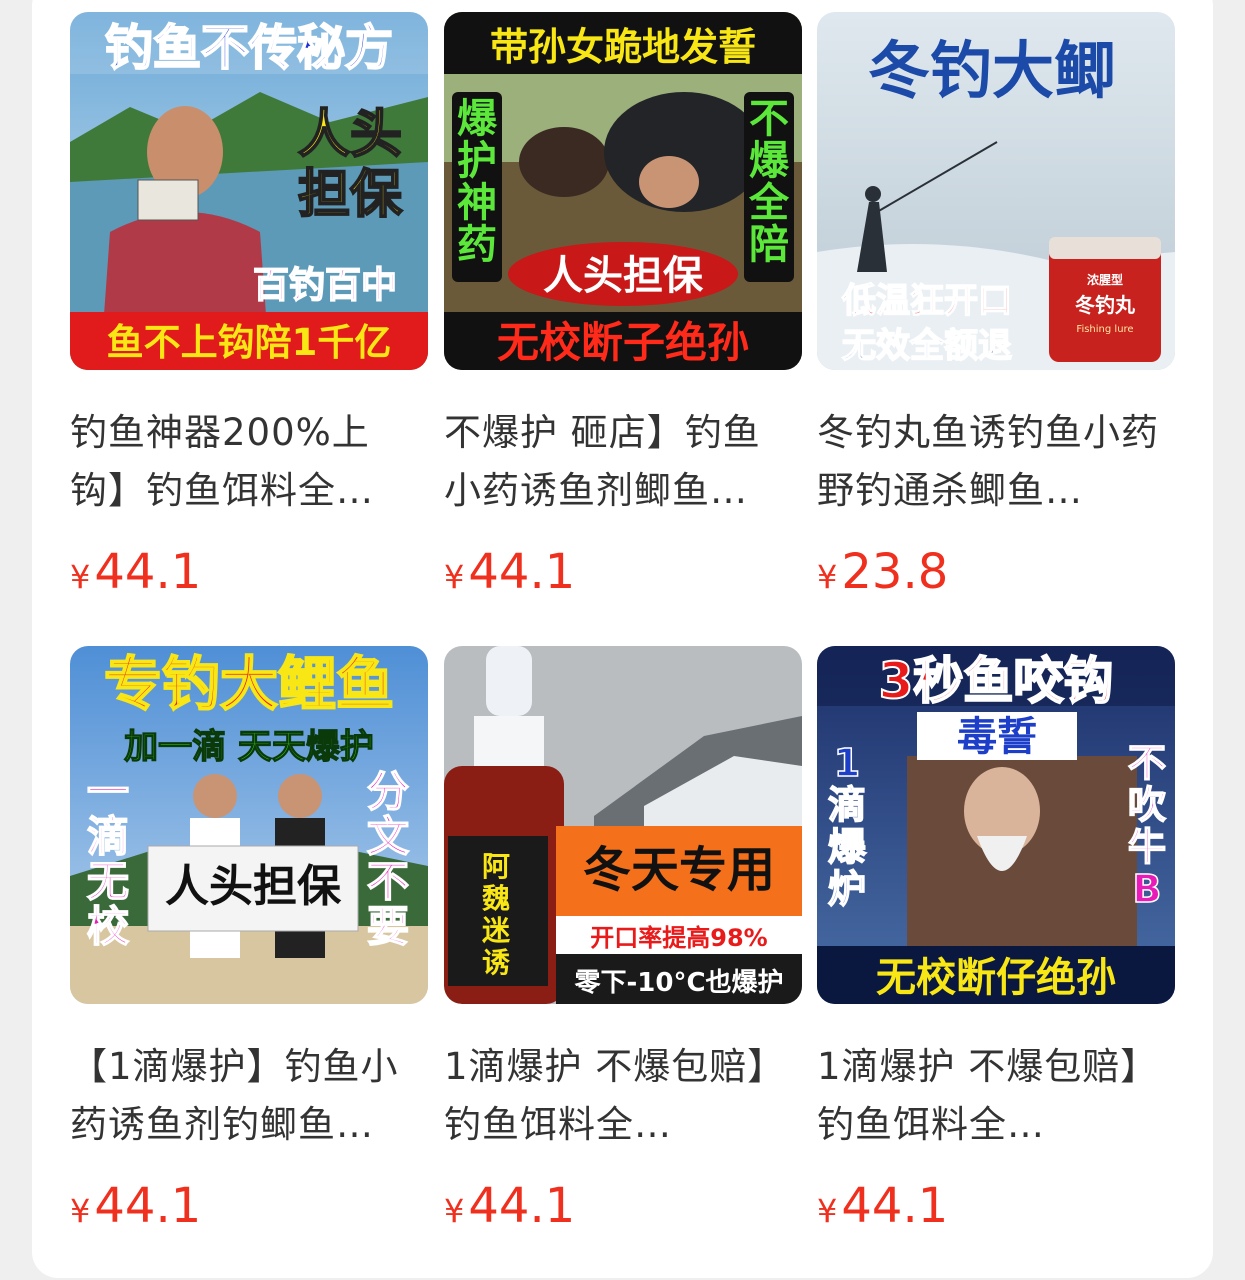  What do you see at coordinates (249, 48) in the screenshot?
I see `image-text: 钓鱼不传秘方` at bounding box center [249, 48].